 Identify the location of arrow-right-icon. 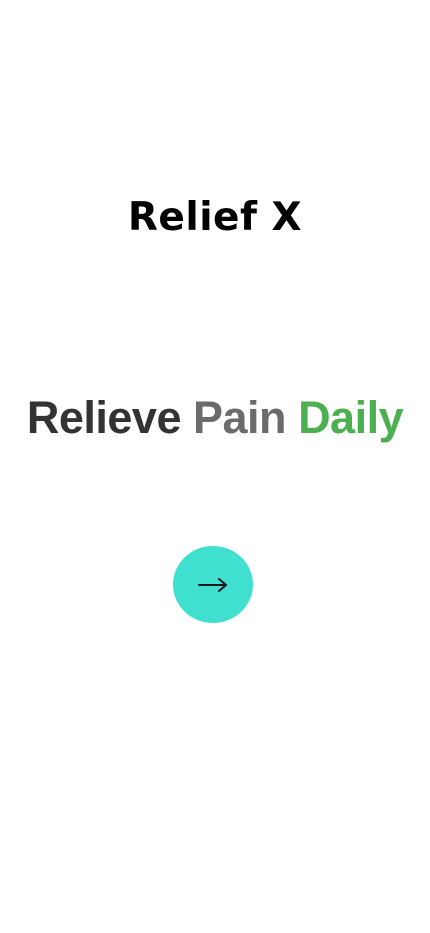
(213, 585).